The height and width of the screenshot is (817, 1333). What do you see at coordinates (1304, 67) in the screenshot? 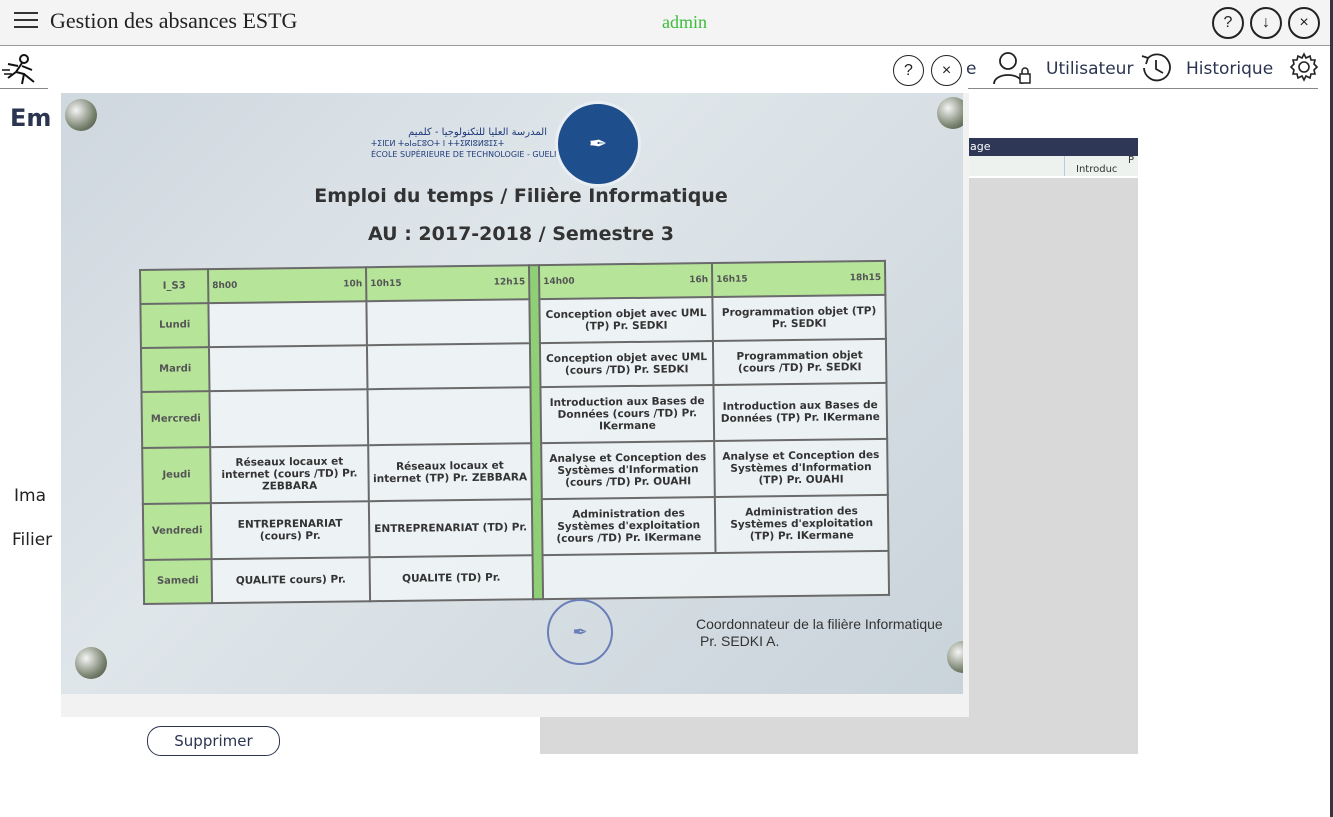
I see `settings-gear-icon` at bounding box center [1304, 67].